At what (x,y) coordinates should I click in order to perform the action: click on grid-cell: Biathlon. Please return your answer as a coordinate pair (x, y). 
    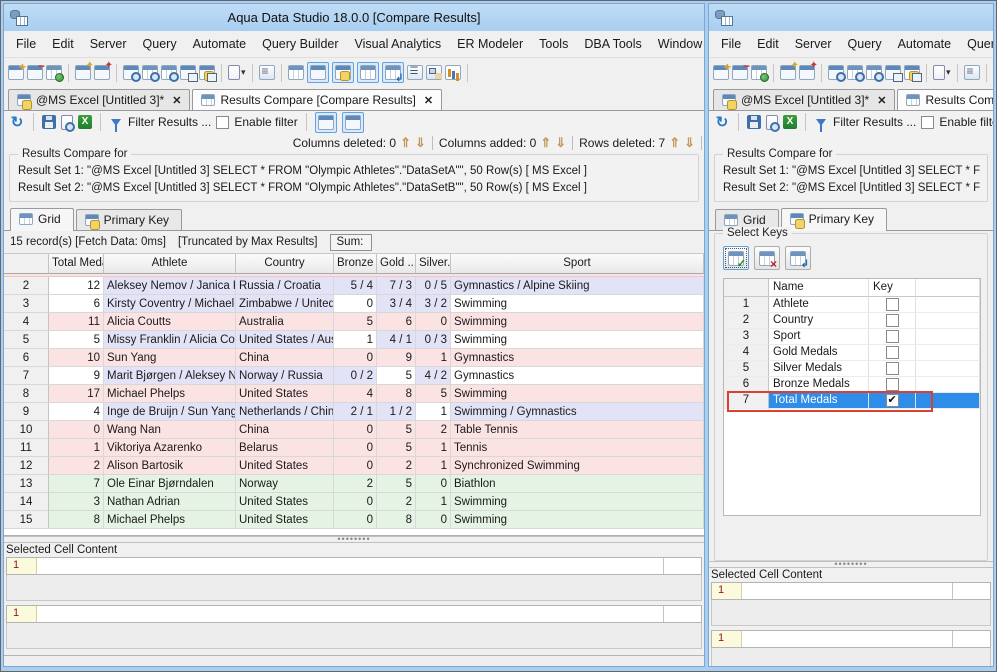
    Looking at the image, I should click on (577, 484).